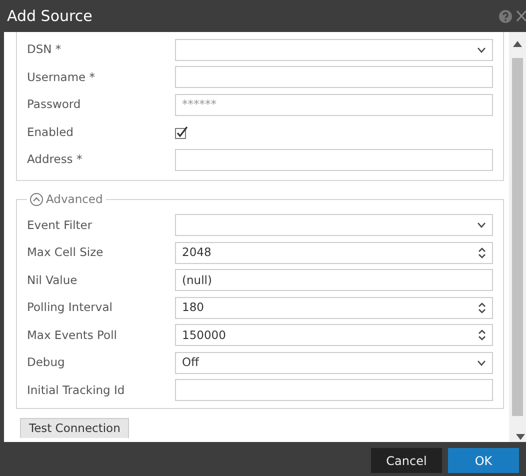 The height and width of the screenshot is (476, 526). What do you see at coordinates (520, 437) in the screenshot?
I see `scroll-down-icon` at bounding box center [520, 437].